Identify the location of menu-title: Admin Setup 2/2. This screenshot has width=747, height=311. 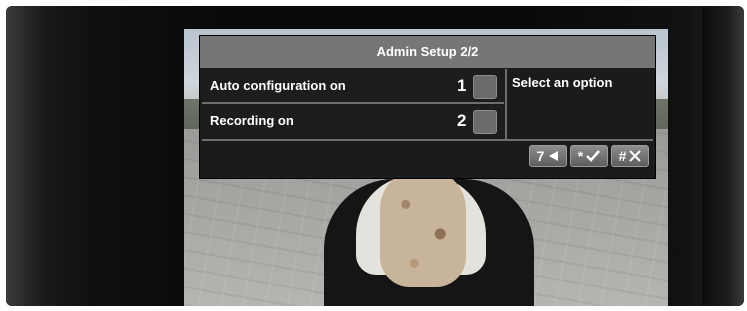
(427, 52).